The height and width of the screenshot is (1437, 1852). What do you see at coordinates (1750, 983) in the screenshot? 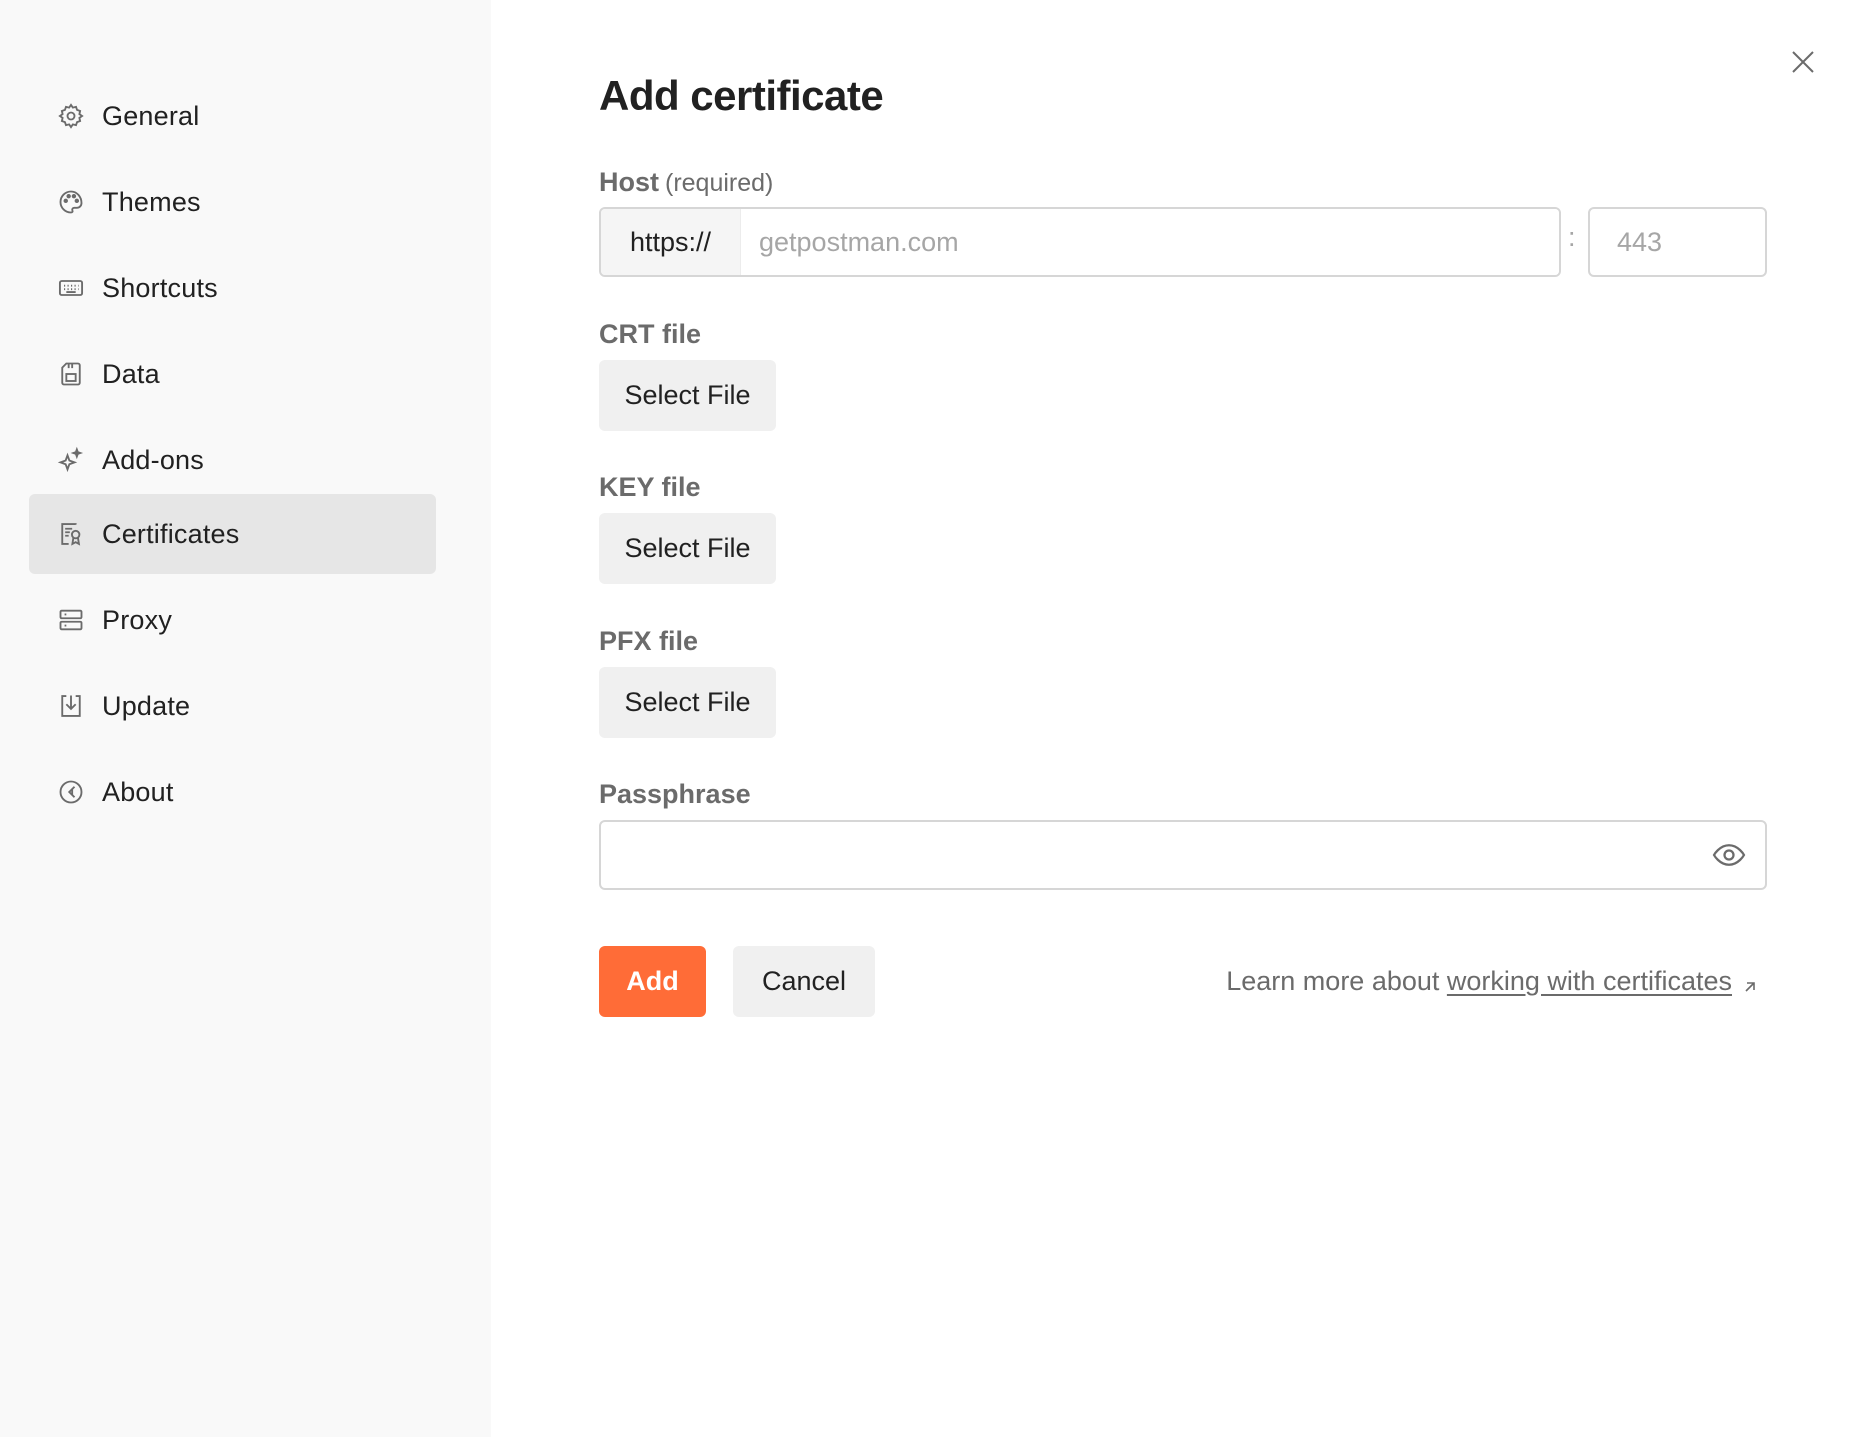
I see `external-link-icon` at bounding box center [1750, 983].